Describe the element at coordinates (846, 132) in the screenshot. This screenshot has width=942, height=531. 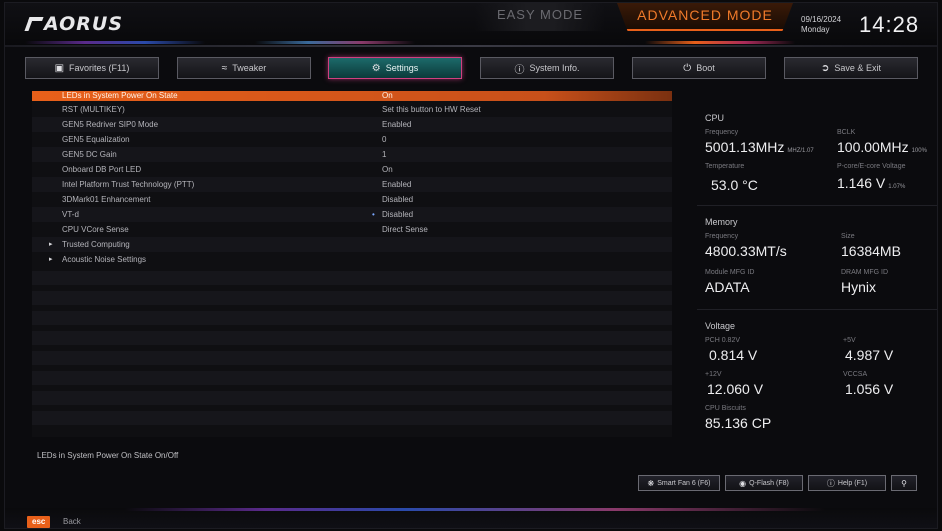
I see `bclk-label: BCLK` at that location.